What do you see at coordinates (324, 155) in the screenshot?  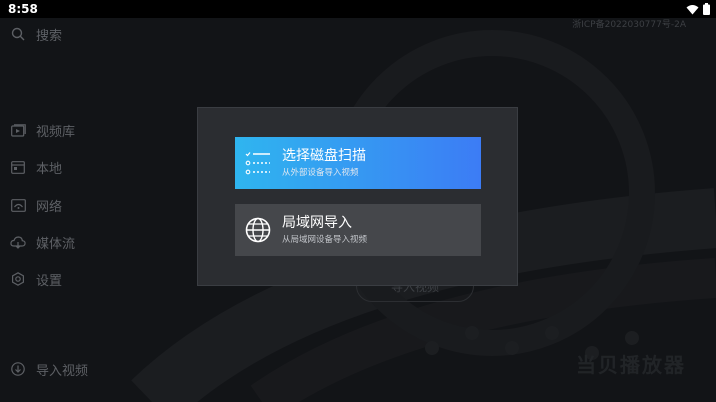 I see `option-title: 选择磁盘扫描` at bounding box center [324, 155].